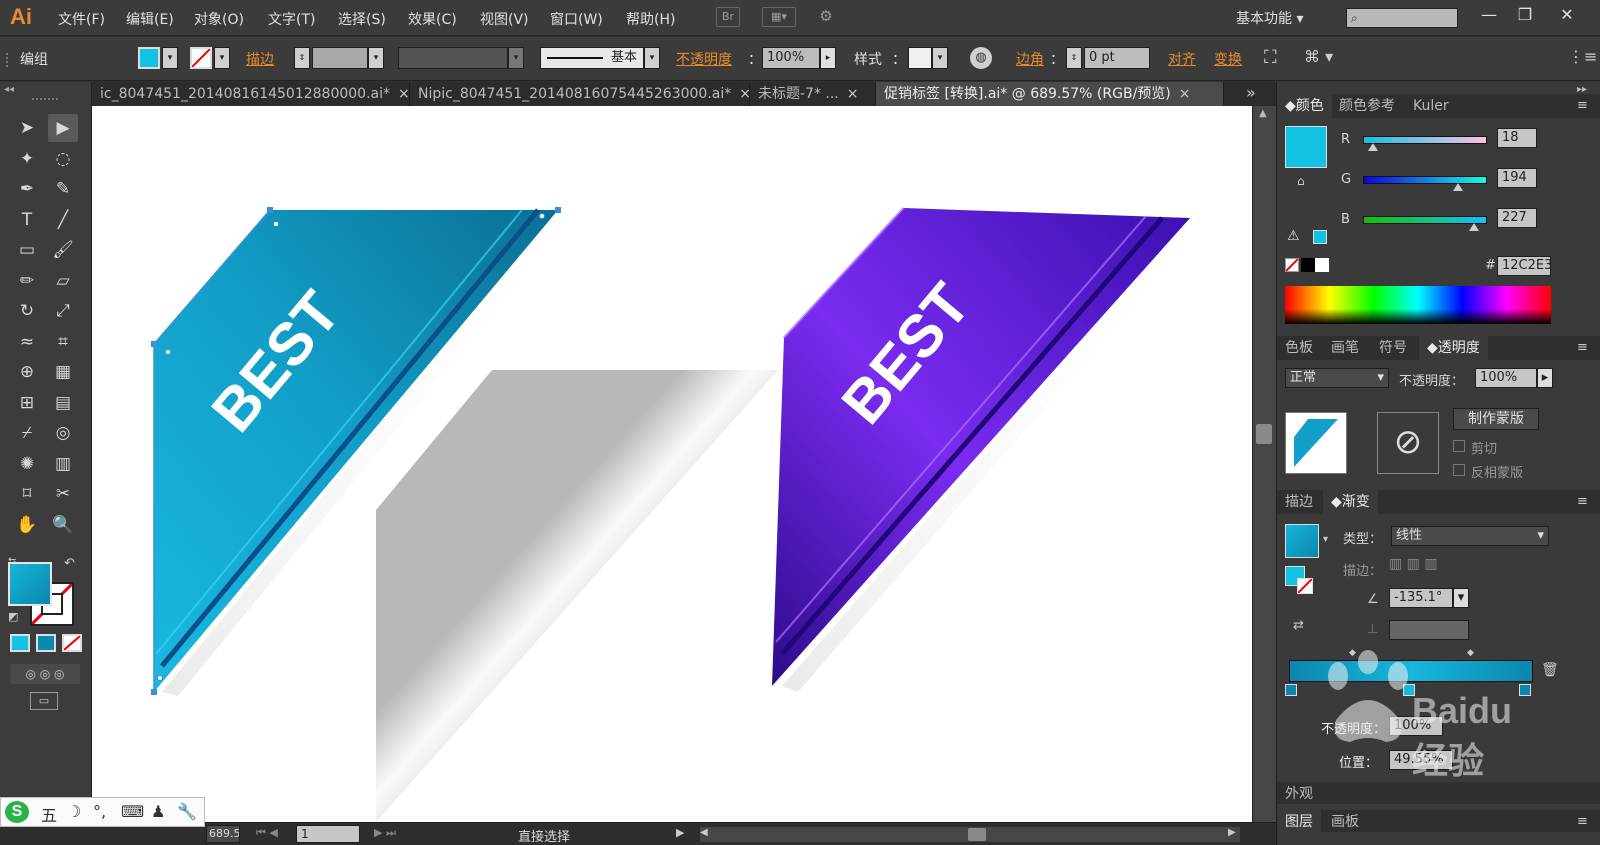  Describe the element at coordinates (432, 19) in the screenshot. I see `menu-effect: 效果(C)` at that location.